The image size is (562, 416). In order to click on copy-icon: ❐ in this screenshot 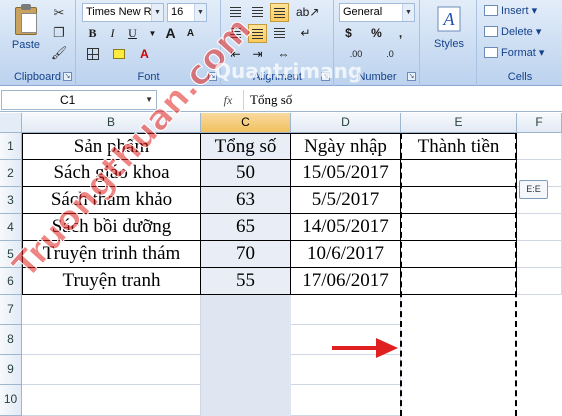, I will do `click(59, 32)`.